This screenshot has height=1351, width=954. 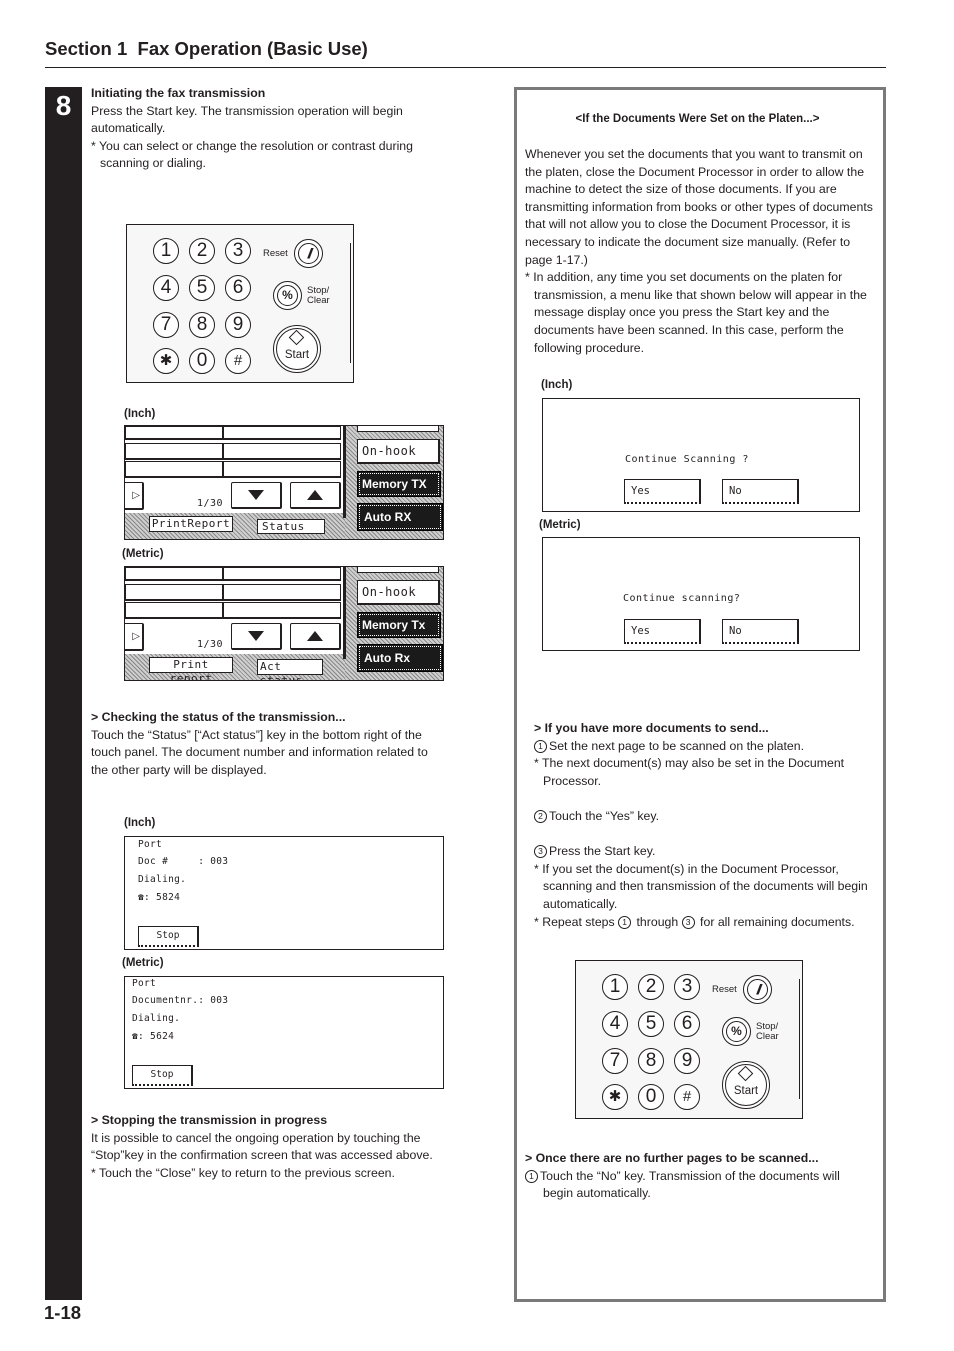 What do you see at coordinates (344, 613) in the screenshot?
I see `divider` at bounding box center [344, 613].